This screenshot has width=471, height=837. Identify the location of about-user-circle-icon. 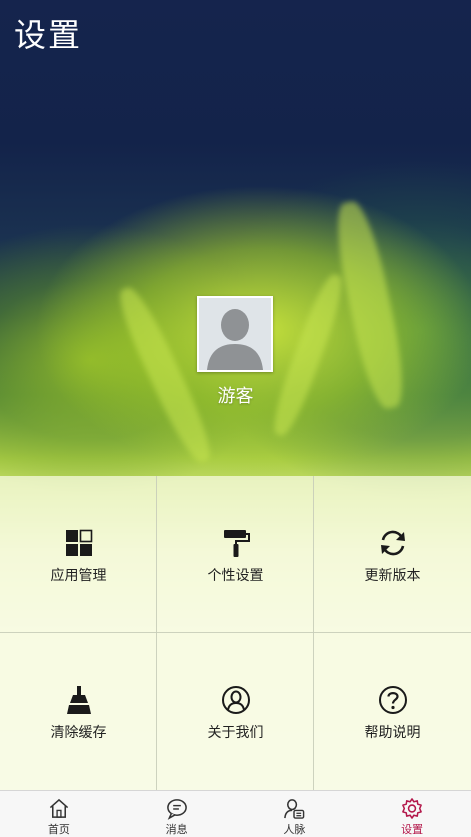
(236, 700).